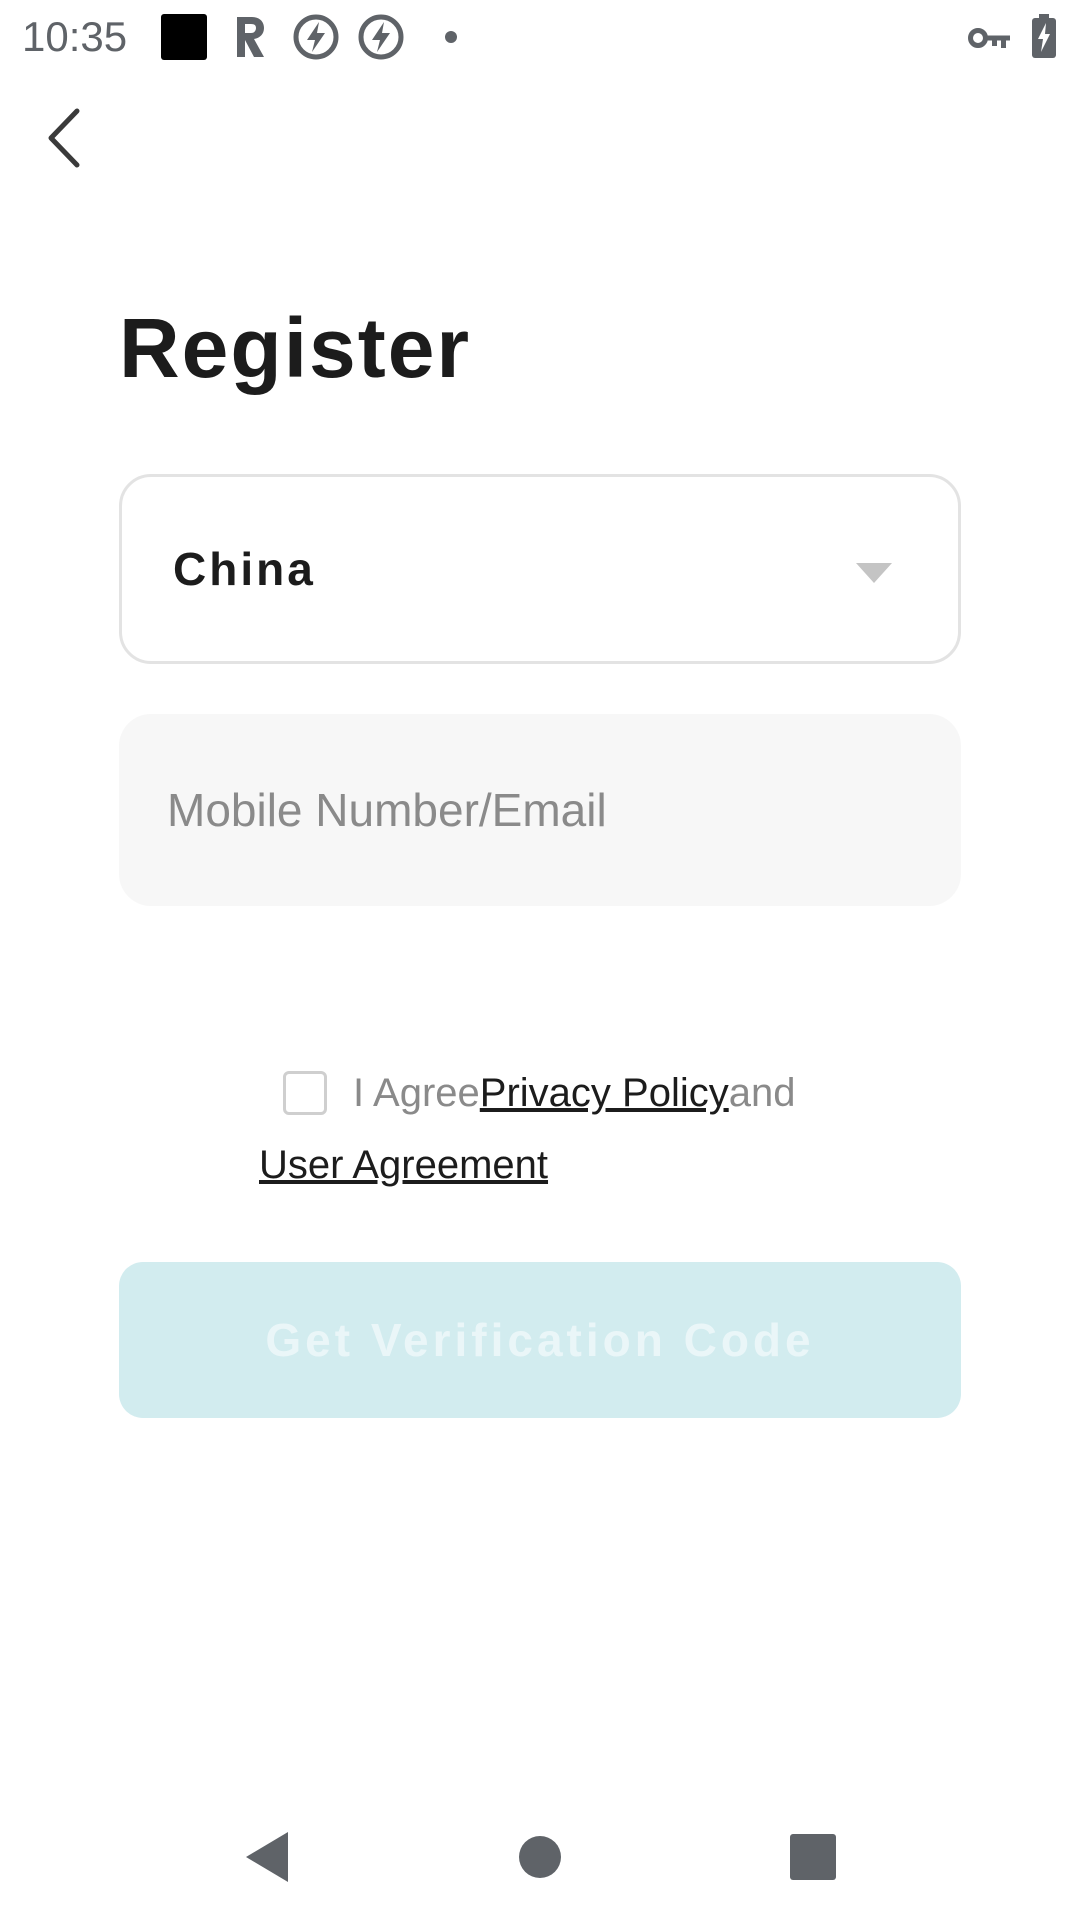 The height and width of the screenshot is (1920, 1080). Describe the element at coordinates (75, 36) in the screenshot. I see `status-time: 10:35` at that location.